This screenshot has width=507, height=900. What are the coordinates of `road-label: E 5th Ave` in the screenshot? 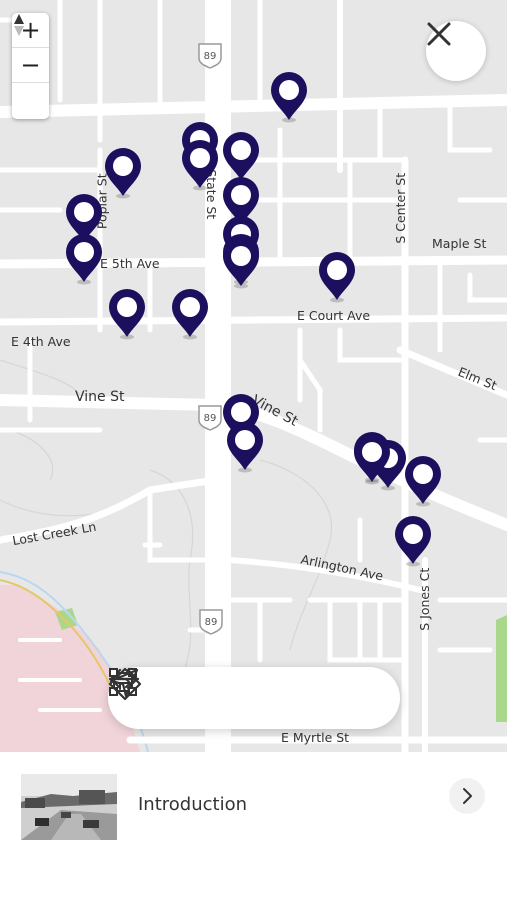 It's located at (130, 263).